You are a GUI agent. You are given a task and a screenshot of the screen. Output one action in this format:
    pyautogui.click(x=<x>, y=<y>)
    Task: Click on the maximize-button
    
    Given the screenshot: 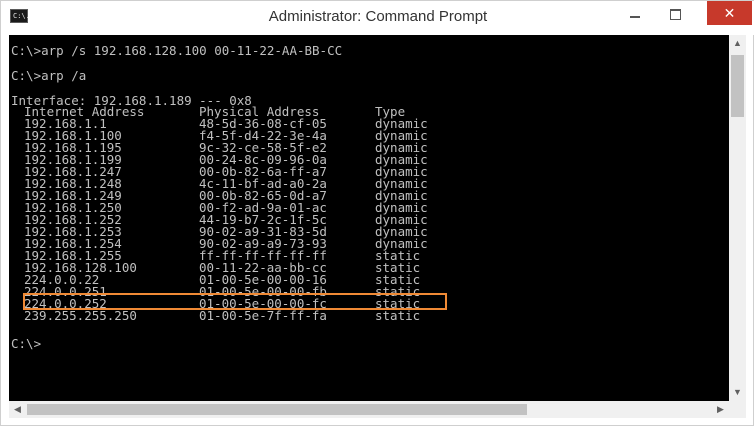 What is the action you would take?
    pyautogui.click(x=675, y=13)
    